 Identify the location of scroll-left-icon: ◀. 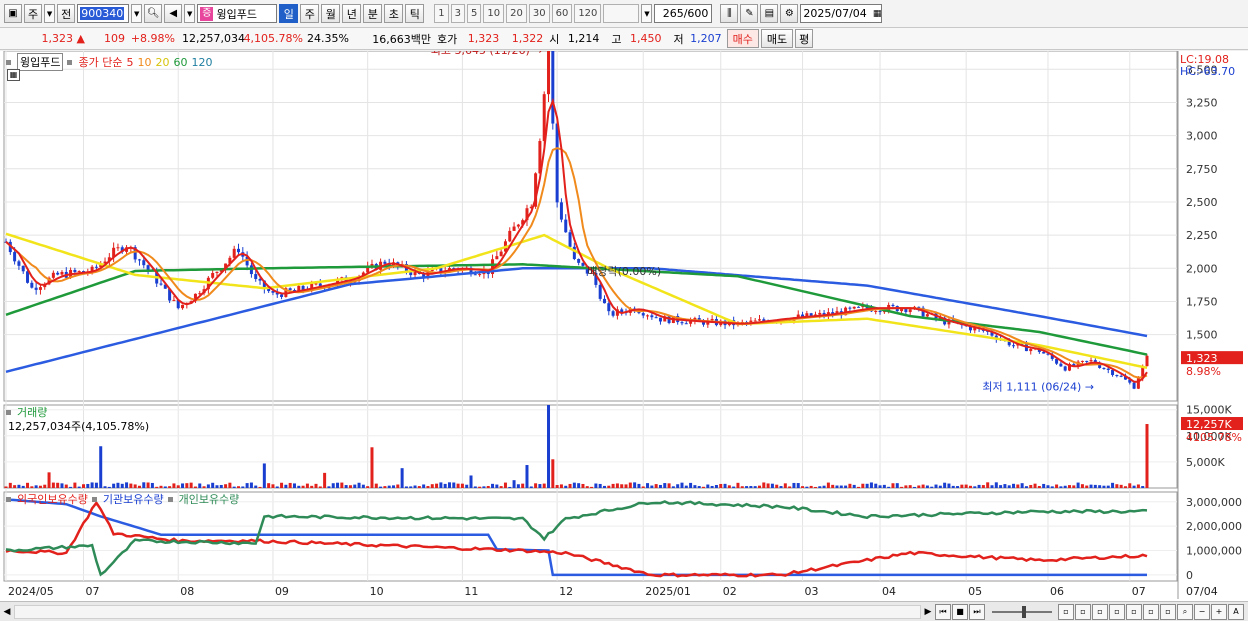
(7, 612).